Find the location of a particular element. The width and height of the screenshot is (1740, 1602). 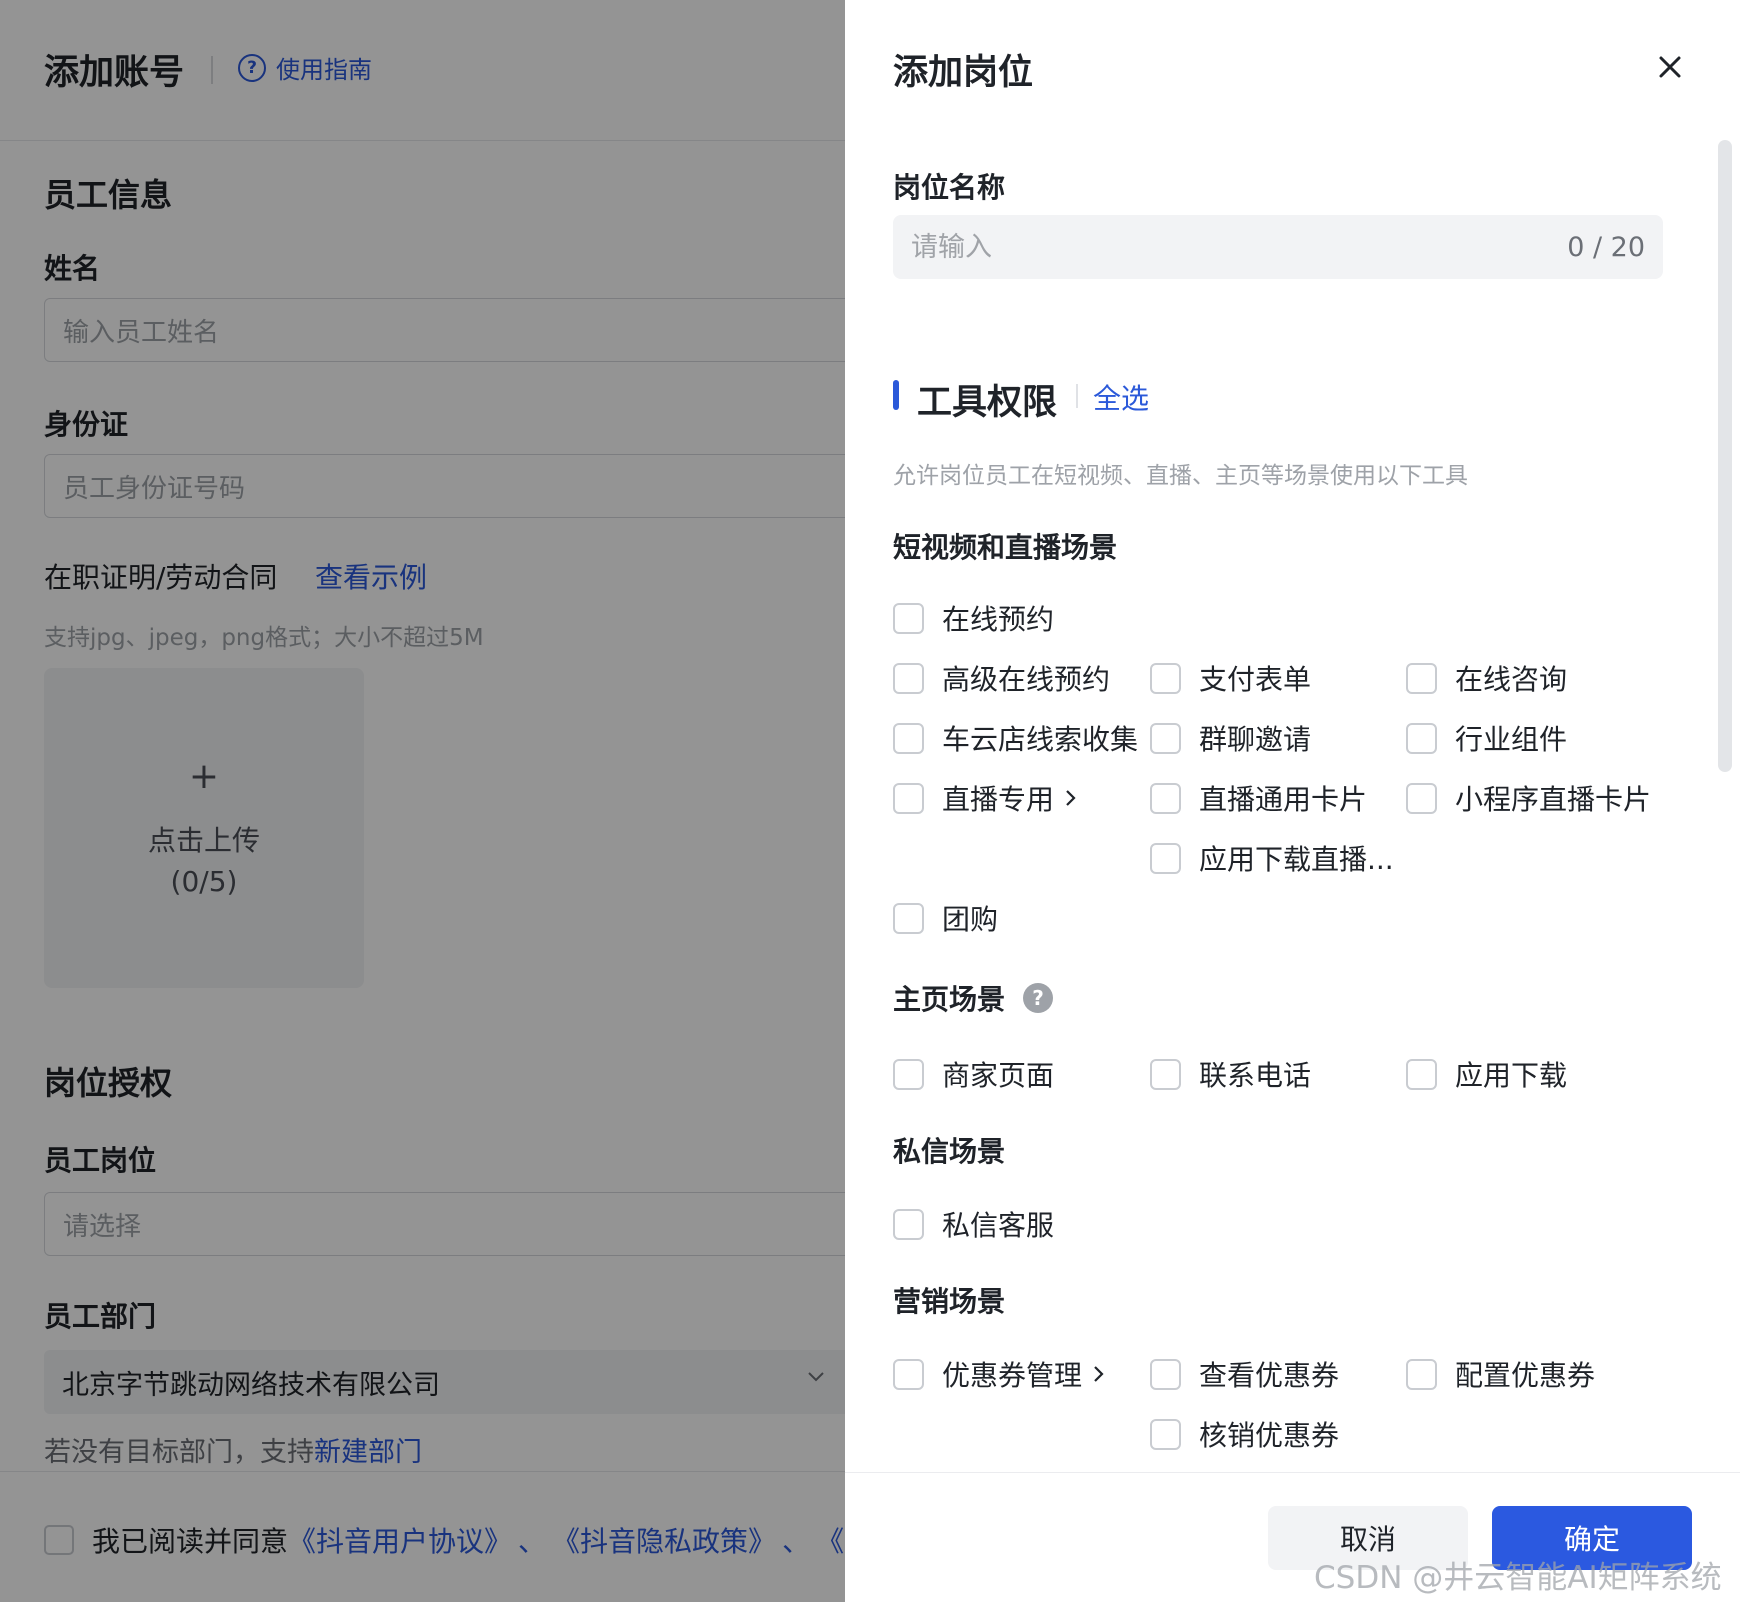

option-coupon-management: 优惠券管理 is located at coordinates (999, 1374).